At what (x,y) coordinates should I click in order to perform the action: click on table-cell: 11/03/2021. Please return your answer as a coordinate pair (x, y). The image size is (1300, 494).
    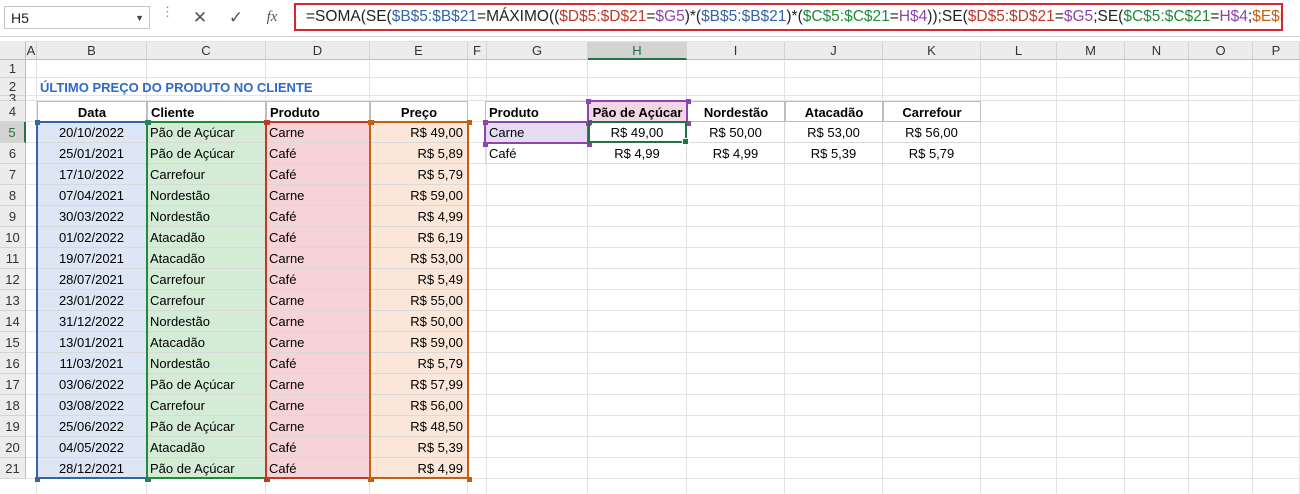
    Looking at the image, I should click on (92, 363).